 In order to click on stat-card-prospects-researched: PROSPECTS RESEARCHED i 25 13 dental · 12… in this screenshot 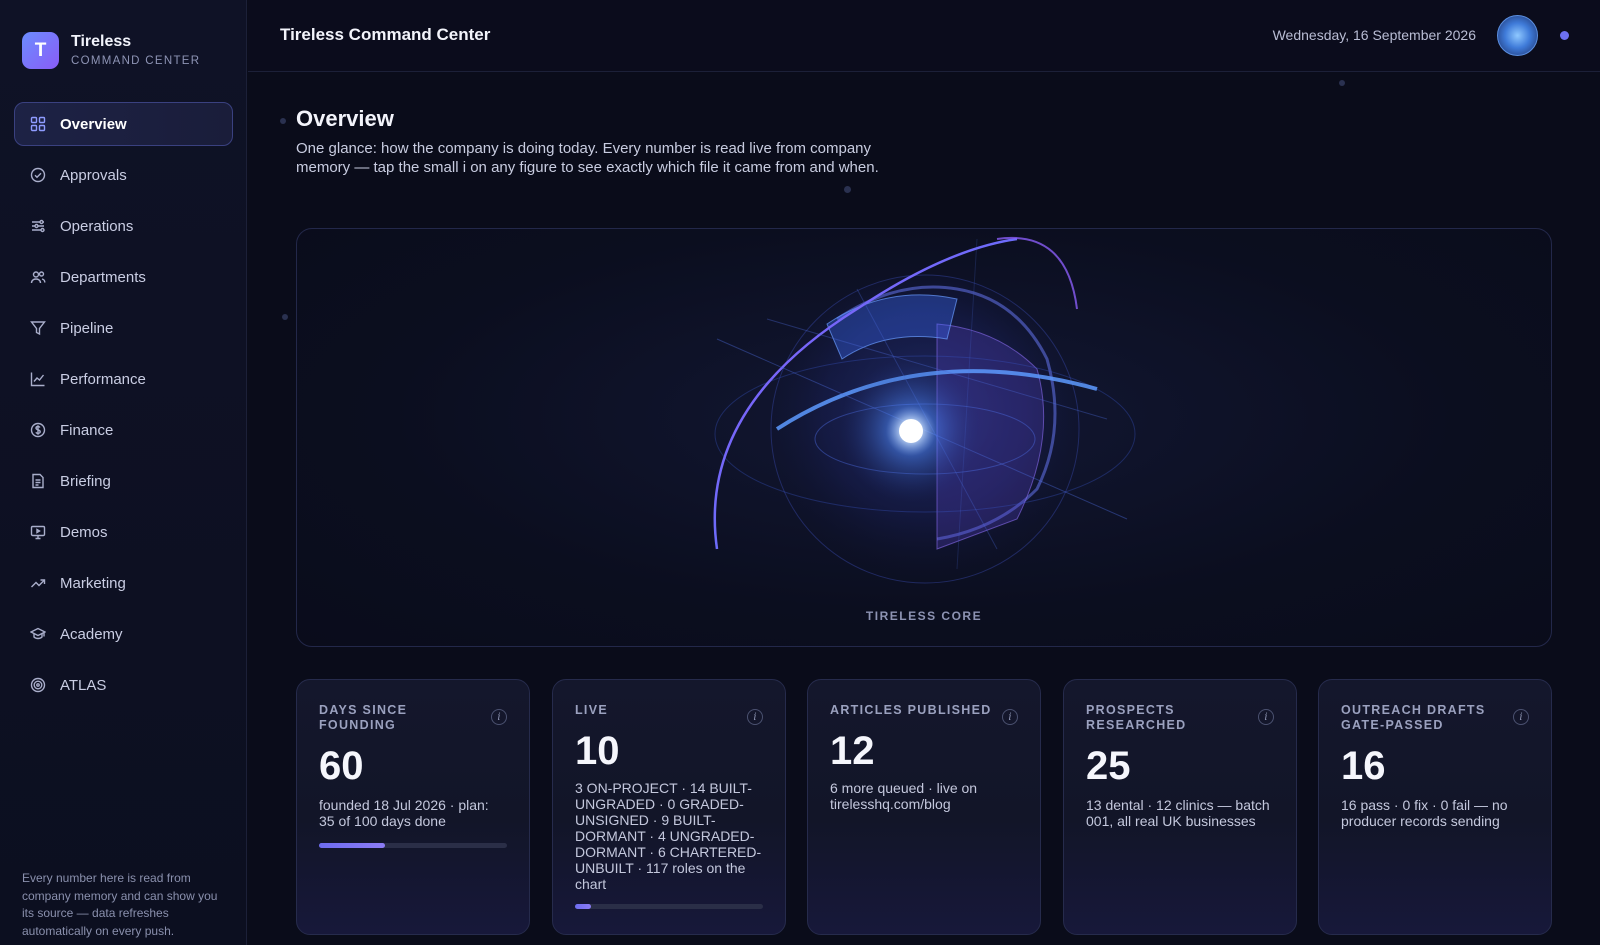, I will do `click(1180, 807)`.